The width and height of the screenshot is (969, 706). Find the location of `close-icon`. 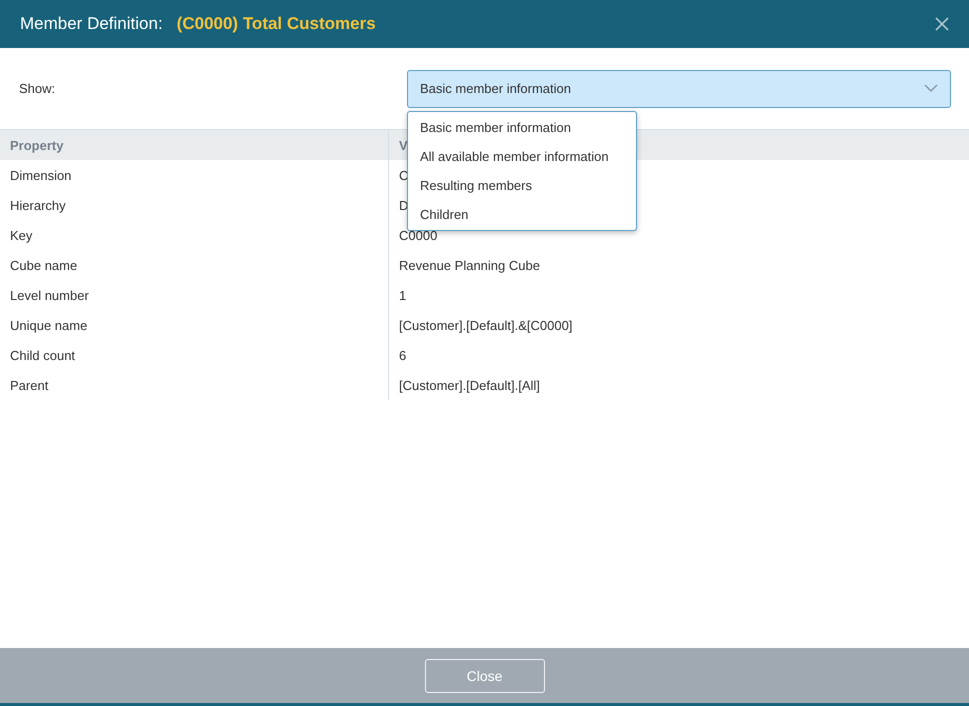

close-icon is located at coordinates (942, 24).